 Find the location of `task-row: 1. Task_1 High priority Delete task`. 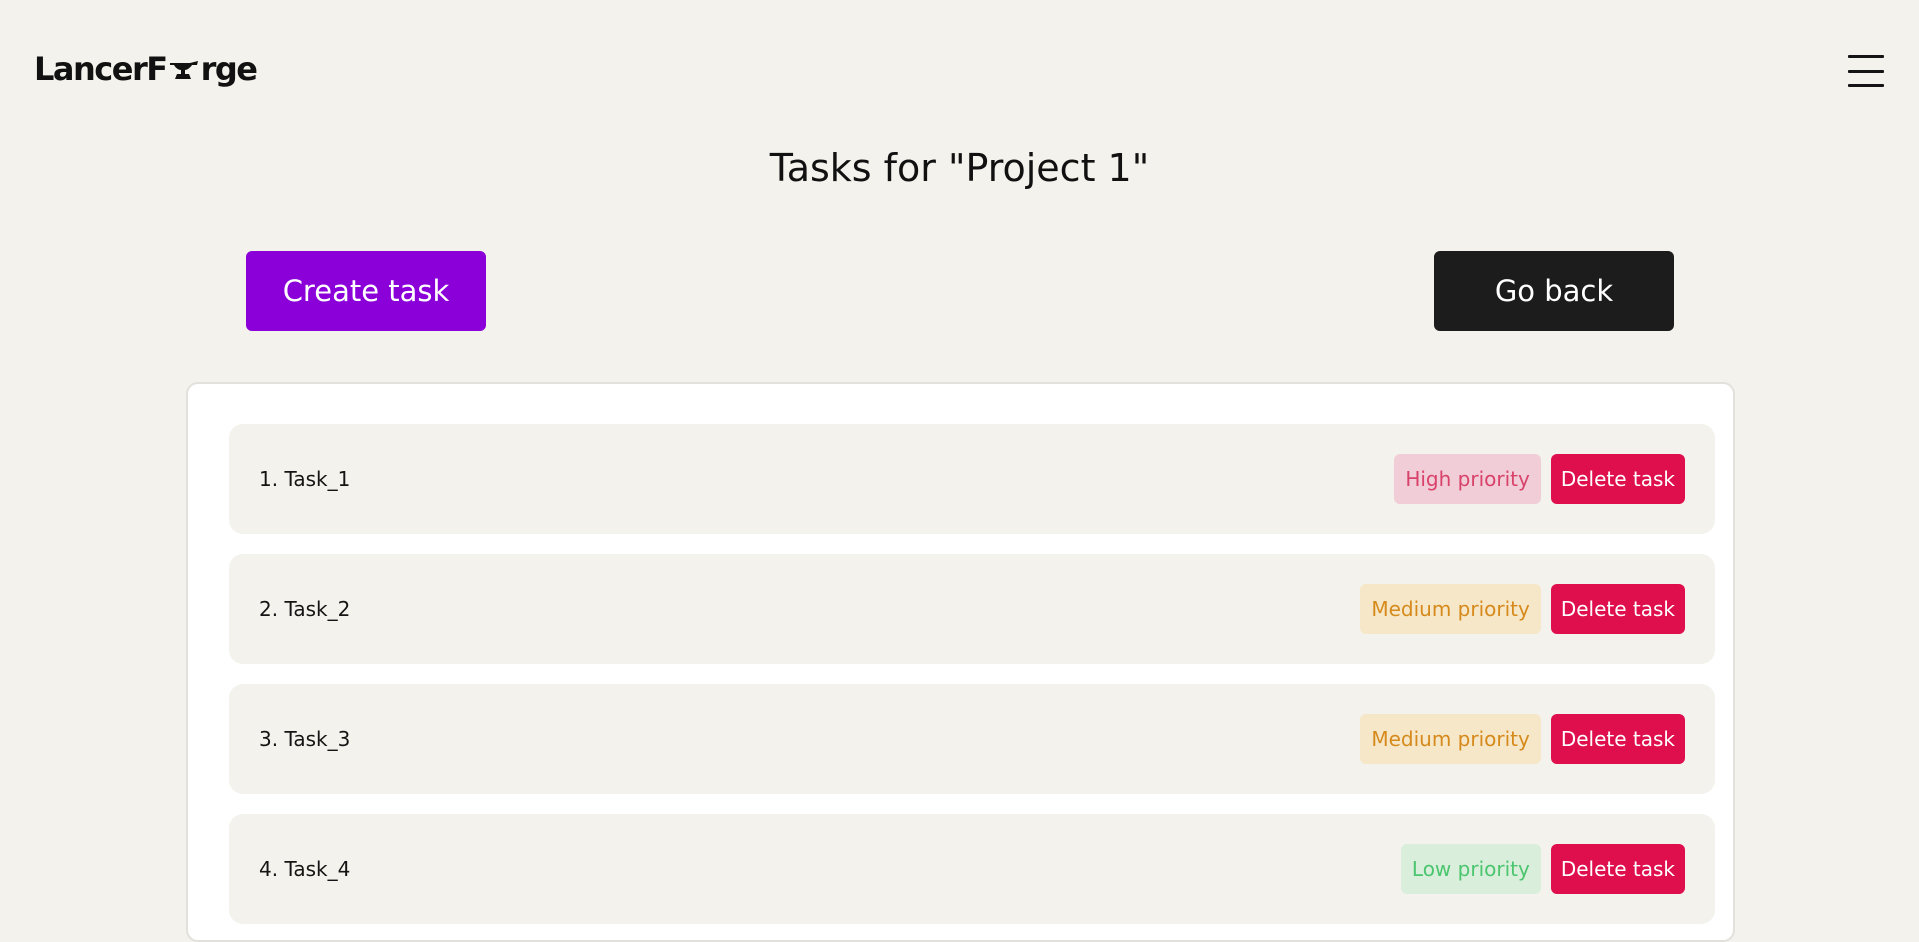

task-row: 1. Task_1 High priority Delete task is located at coordinates (972, 479).